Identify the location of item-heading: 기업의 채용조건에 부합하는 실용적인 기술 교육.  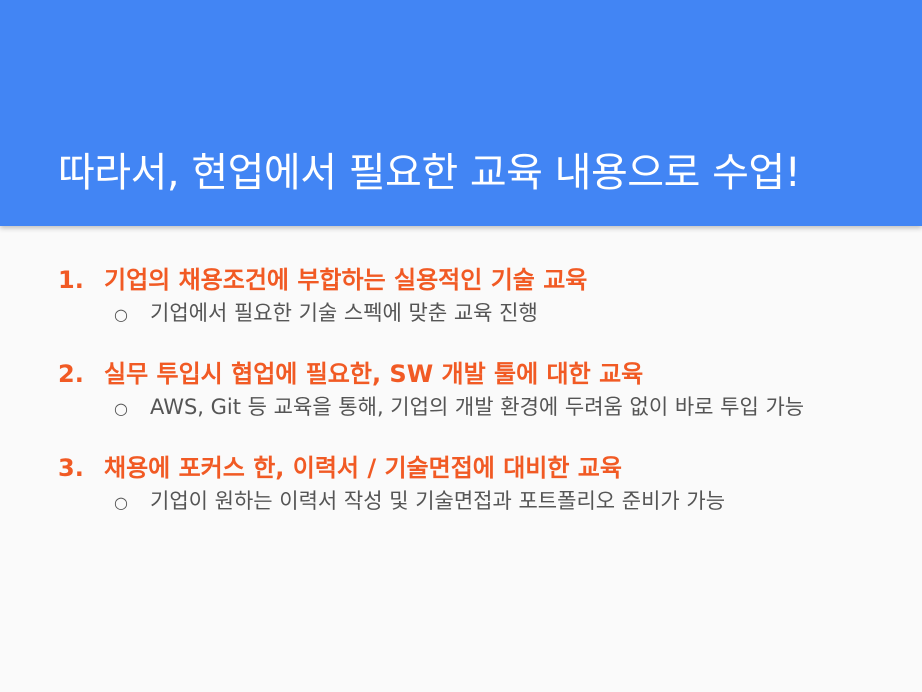
(346, 280).